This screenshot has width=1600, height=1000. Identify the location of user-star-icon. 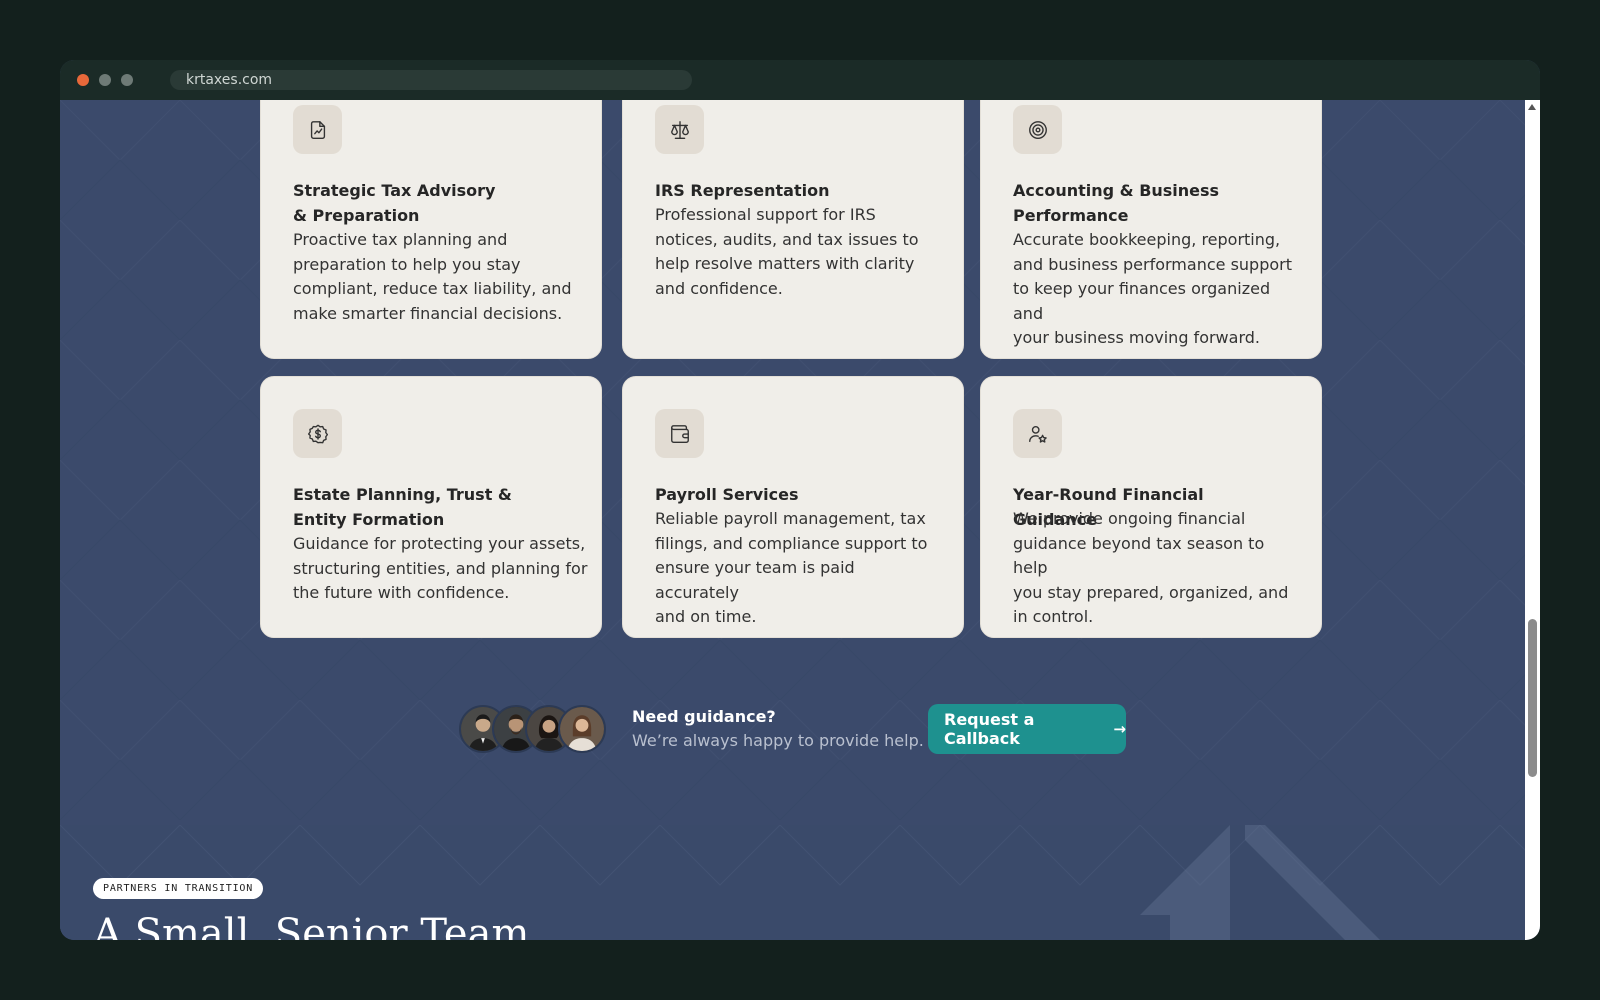
(1037, 433).